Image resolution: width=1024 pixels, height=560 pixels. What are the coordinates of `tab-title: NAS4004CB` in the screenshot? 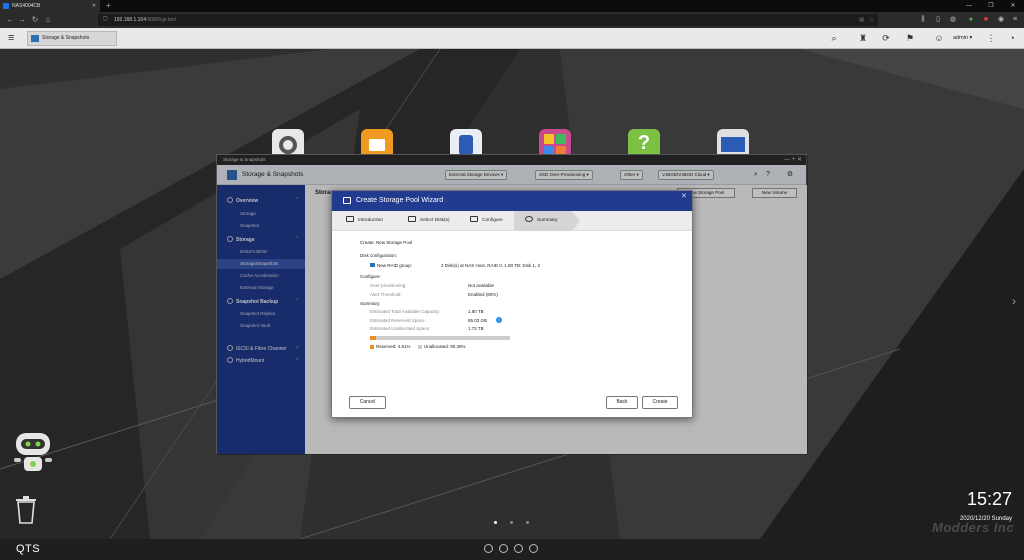 It's located at (26, 6).